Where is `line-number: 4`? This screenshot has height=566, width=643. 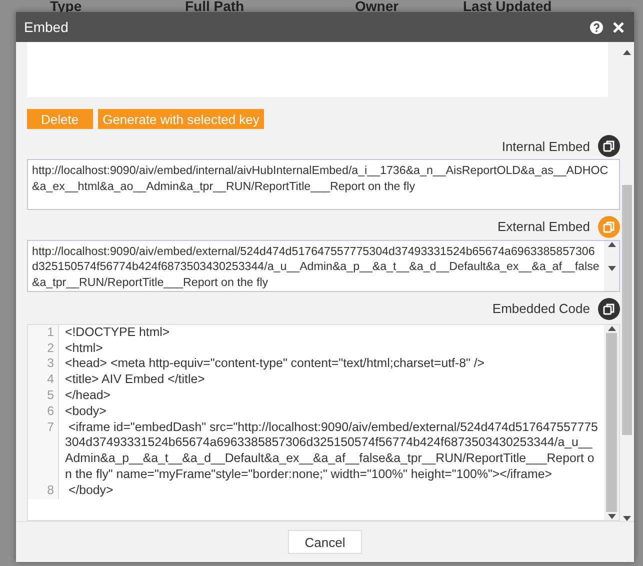
line-number: 4 is located at coordinates (43, 380).